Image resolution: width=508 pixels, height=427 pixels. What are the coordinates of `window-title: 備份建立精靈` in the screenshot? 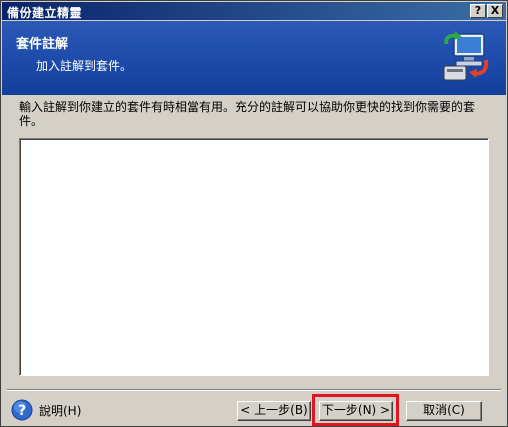 It's located at (45, 13).